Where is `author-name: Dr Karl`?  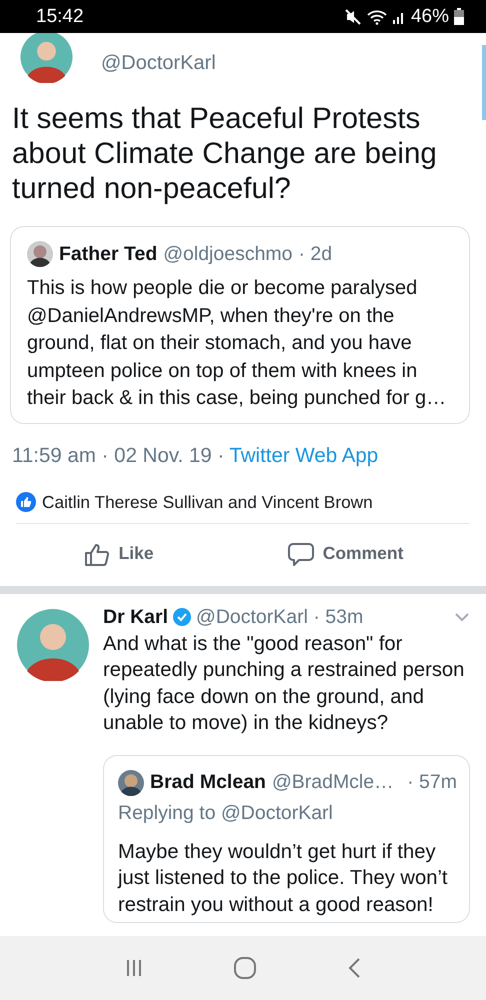
author-name: Dr Karl is located at coordinates (135, 617).